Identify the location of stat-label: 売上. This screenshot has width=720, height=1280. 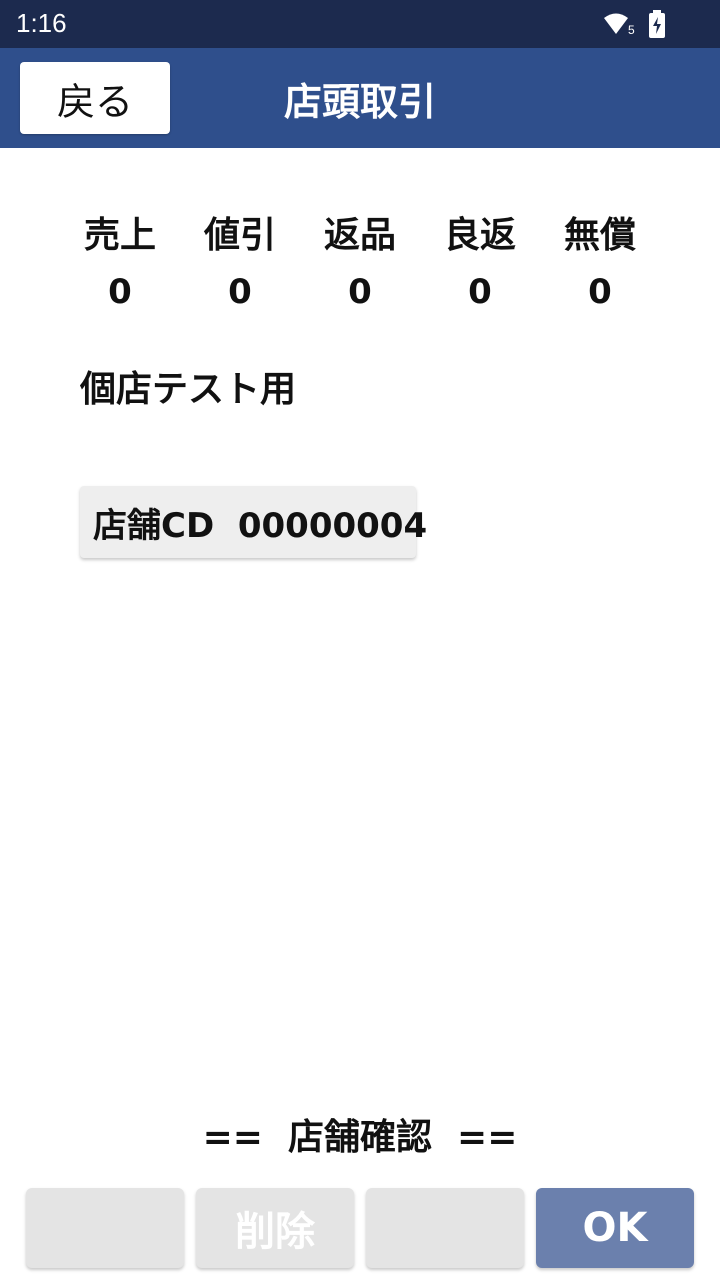
(119, 235).